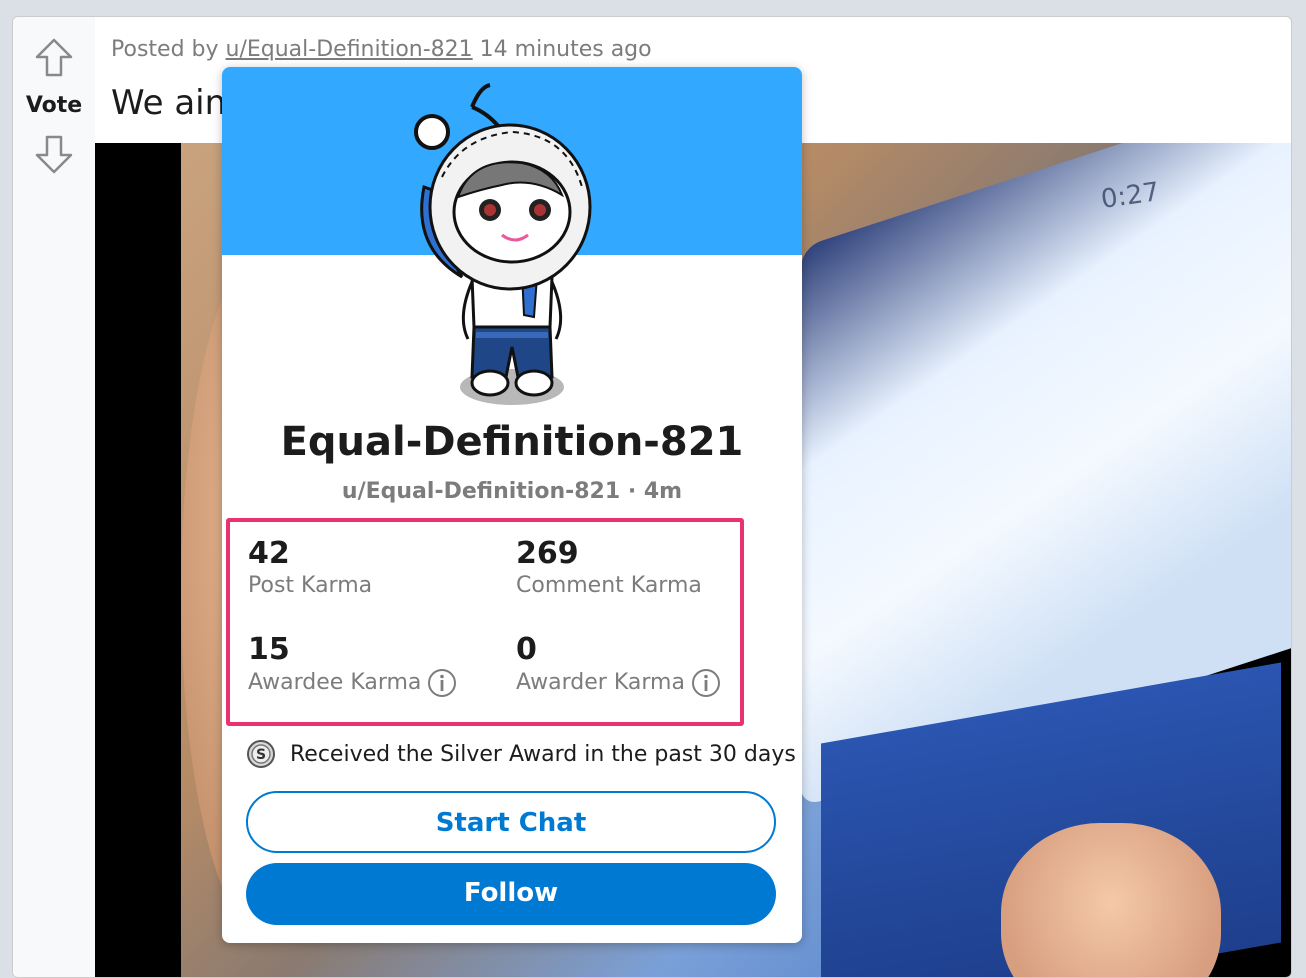 The height and width of the screenshot is (978, 1306). Describe the element at coordinates (269, 553) in the screenshot. I see `post-karma-value: 42` at that location.